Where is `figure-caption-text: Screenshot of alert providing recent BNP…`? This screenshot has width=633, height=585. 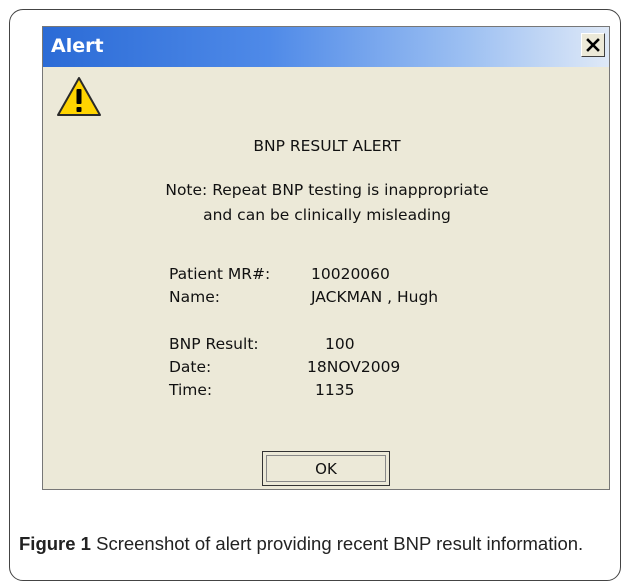
figure-caption-text: Screenshot of alert providing recent BNP… is located at coordinates (337, 543).